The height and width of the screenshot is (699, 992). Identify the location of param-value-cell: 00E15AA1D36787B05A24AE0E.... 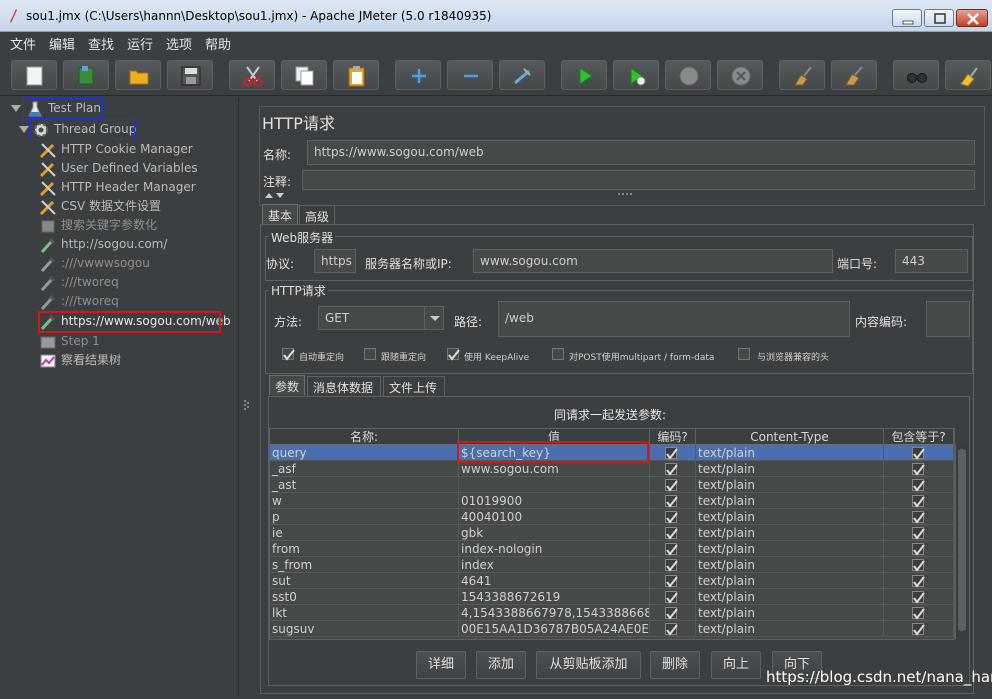
(554, 629).